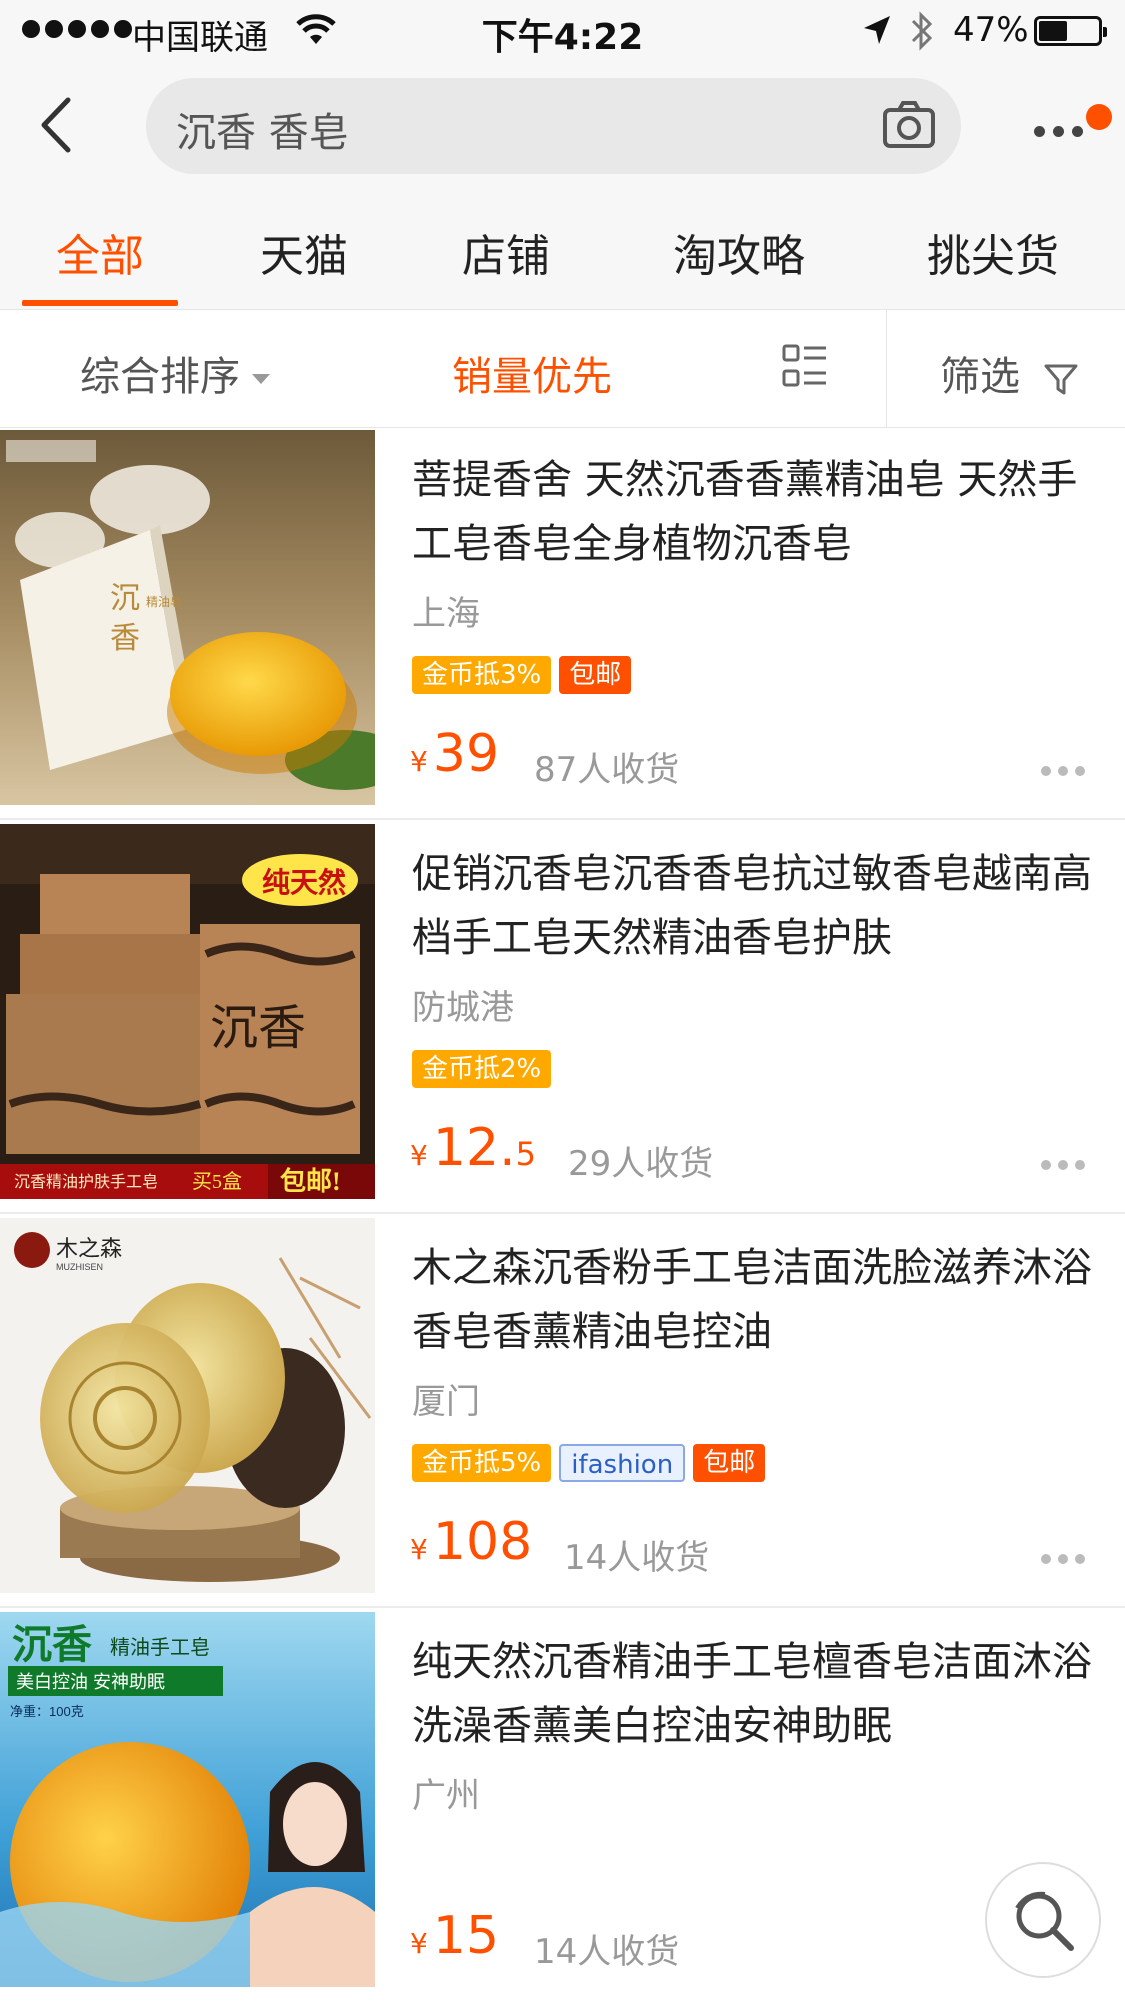 The height and width of the screenshot is (2001, 1125). What do you see at coordinates (100, 303) in the screenshot?
I see `active-tab-indicator` at bounding box center [100, 303].